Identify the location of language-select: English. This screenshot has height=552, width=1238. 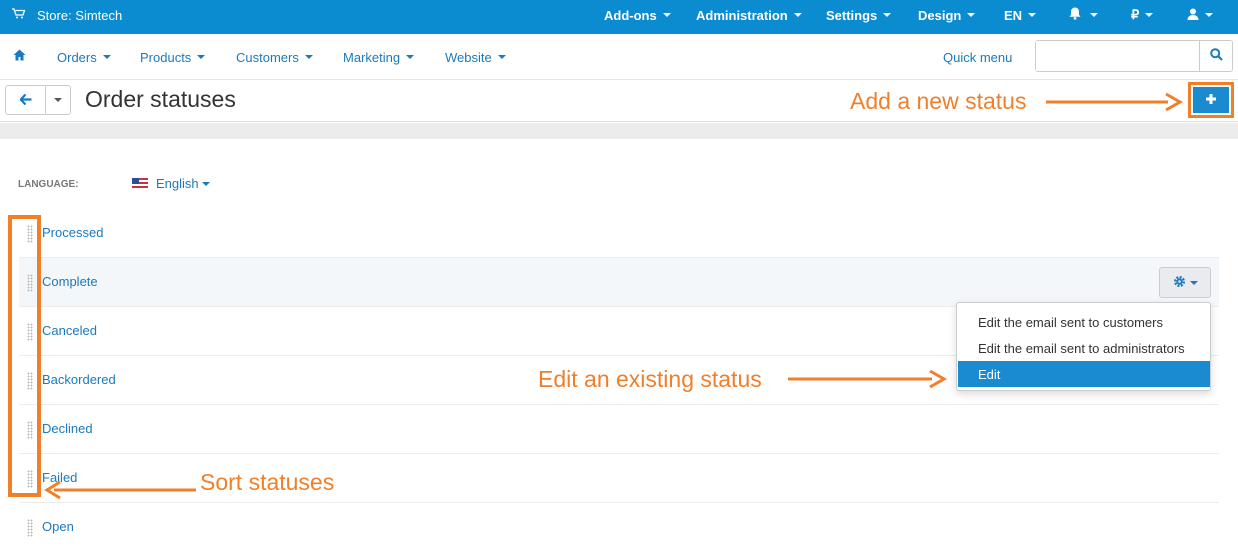
(171, 183).